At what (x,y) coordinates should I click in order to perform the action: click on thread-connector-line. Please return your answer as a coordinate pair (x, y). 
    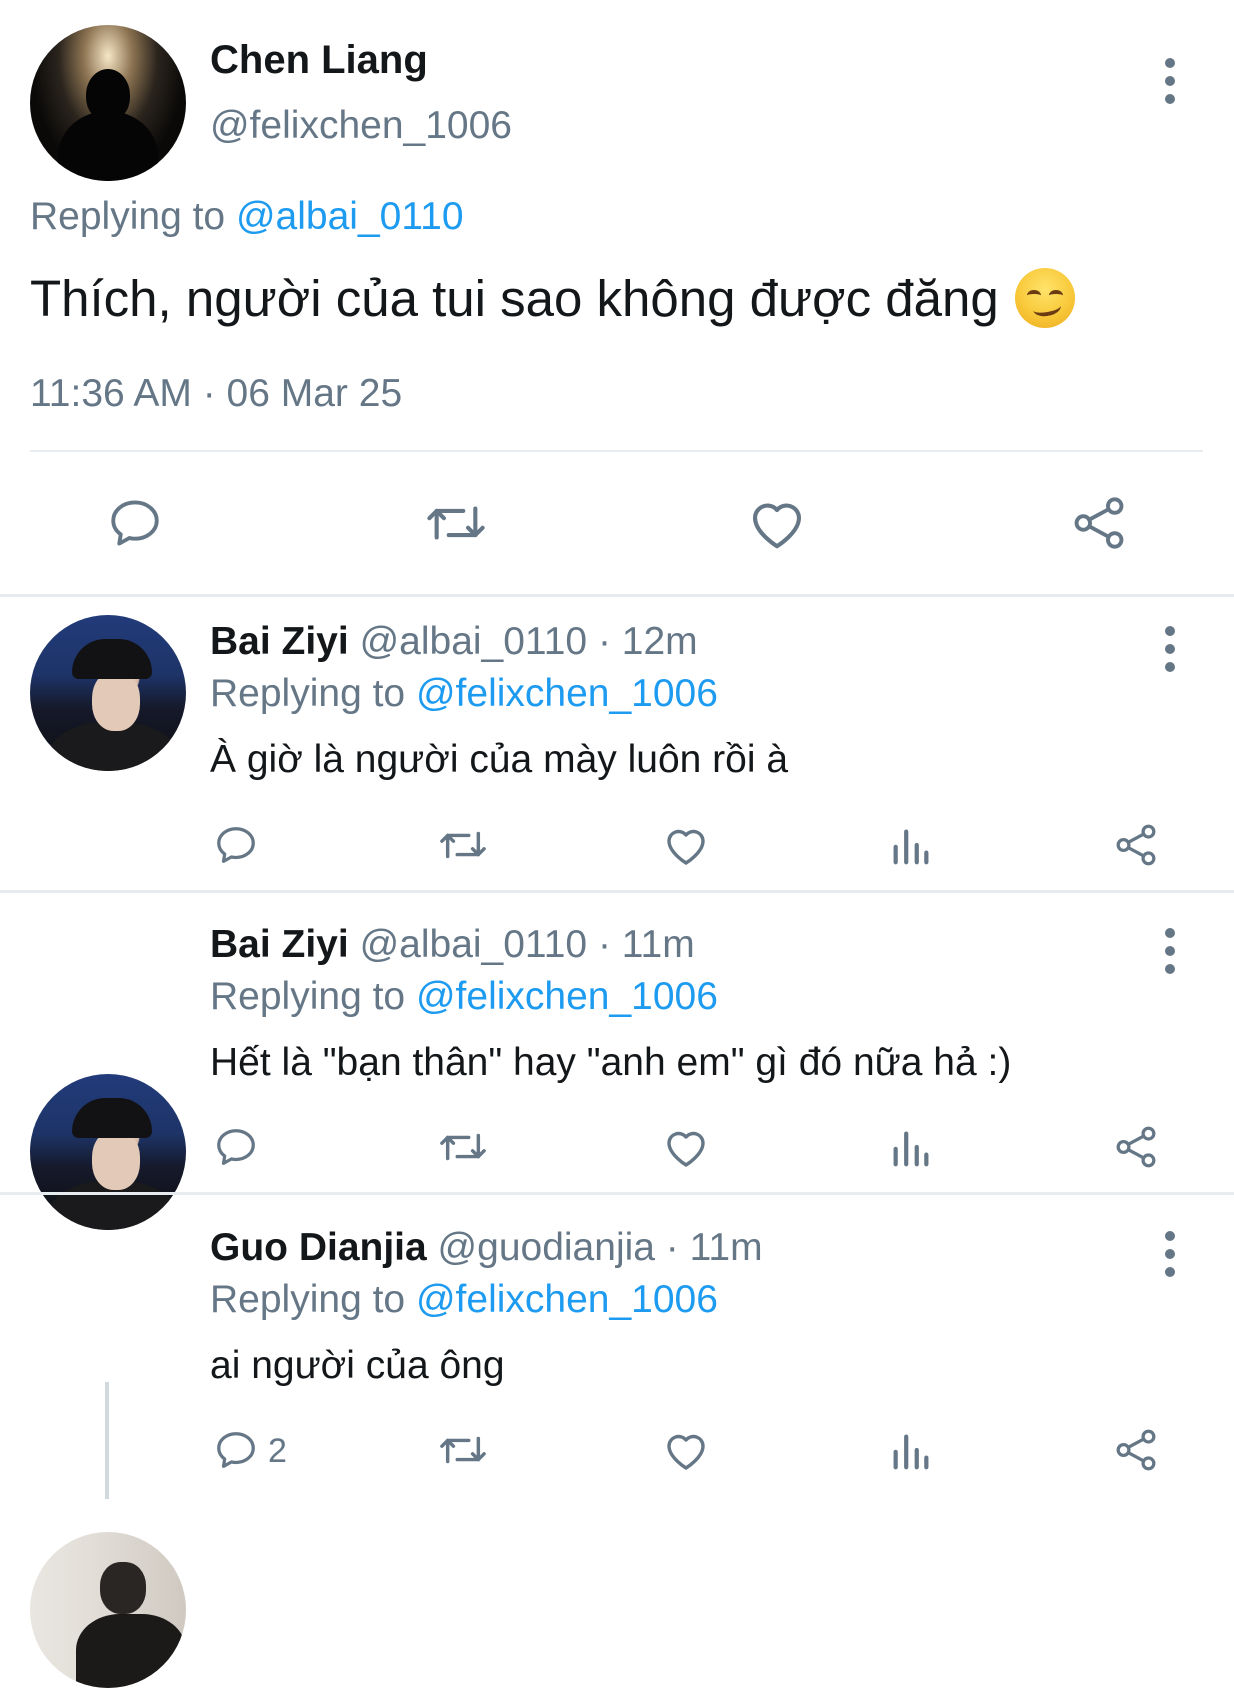
    Looking at the image, I should click on (107, 1440).